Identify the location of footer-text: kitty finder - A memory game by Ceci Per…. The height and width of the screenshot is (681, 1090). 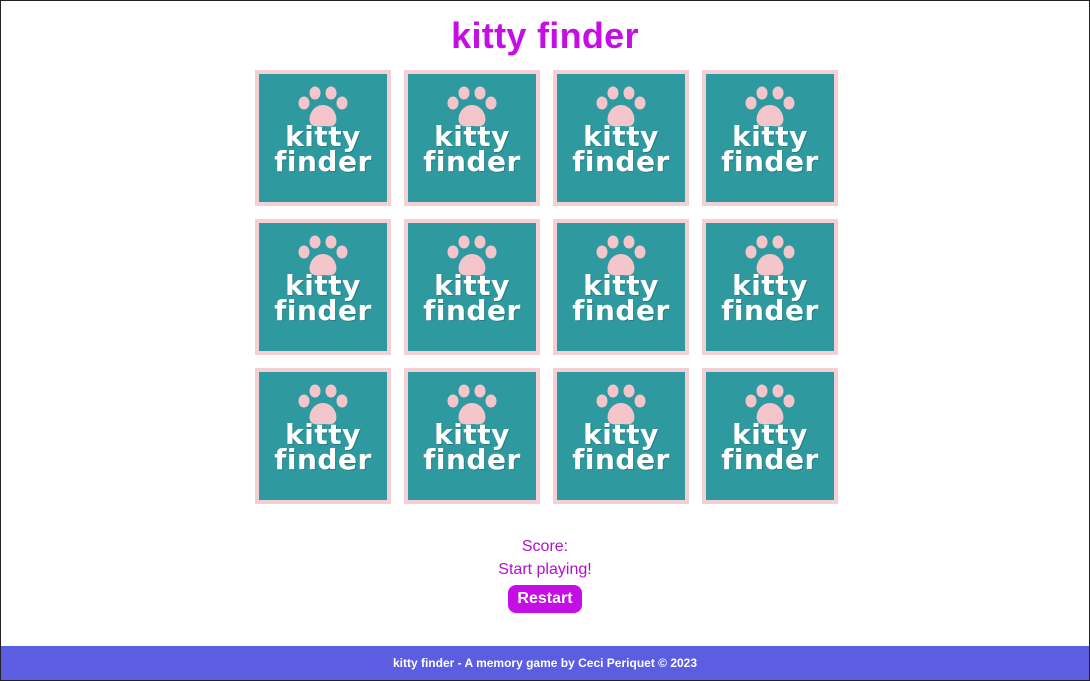
(545, 663).